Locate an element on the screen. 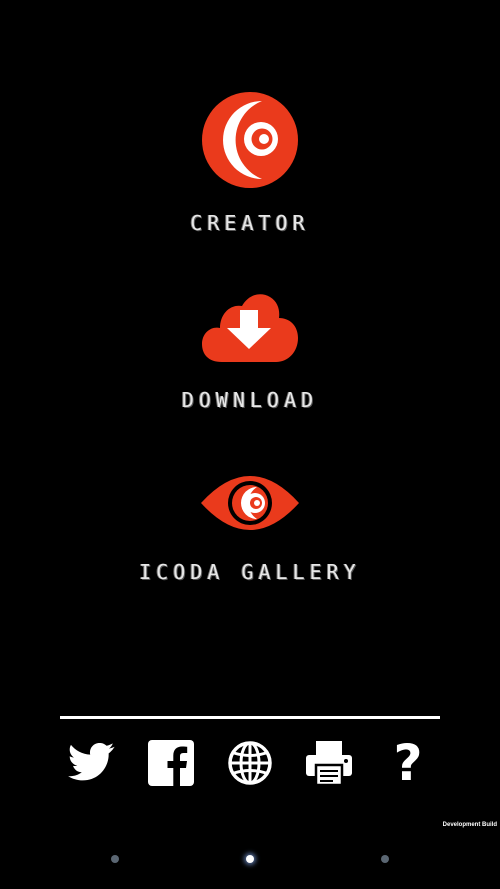 The height and width of the screenshot is (889, 500). facebook-icon is located at coordinates (171, 763).